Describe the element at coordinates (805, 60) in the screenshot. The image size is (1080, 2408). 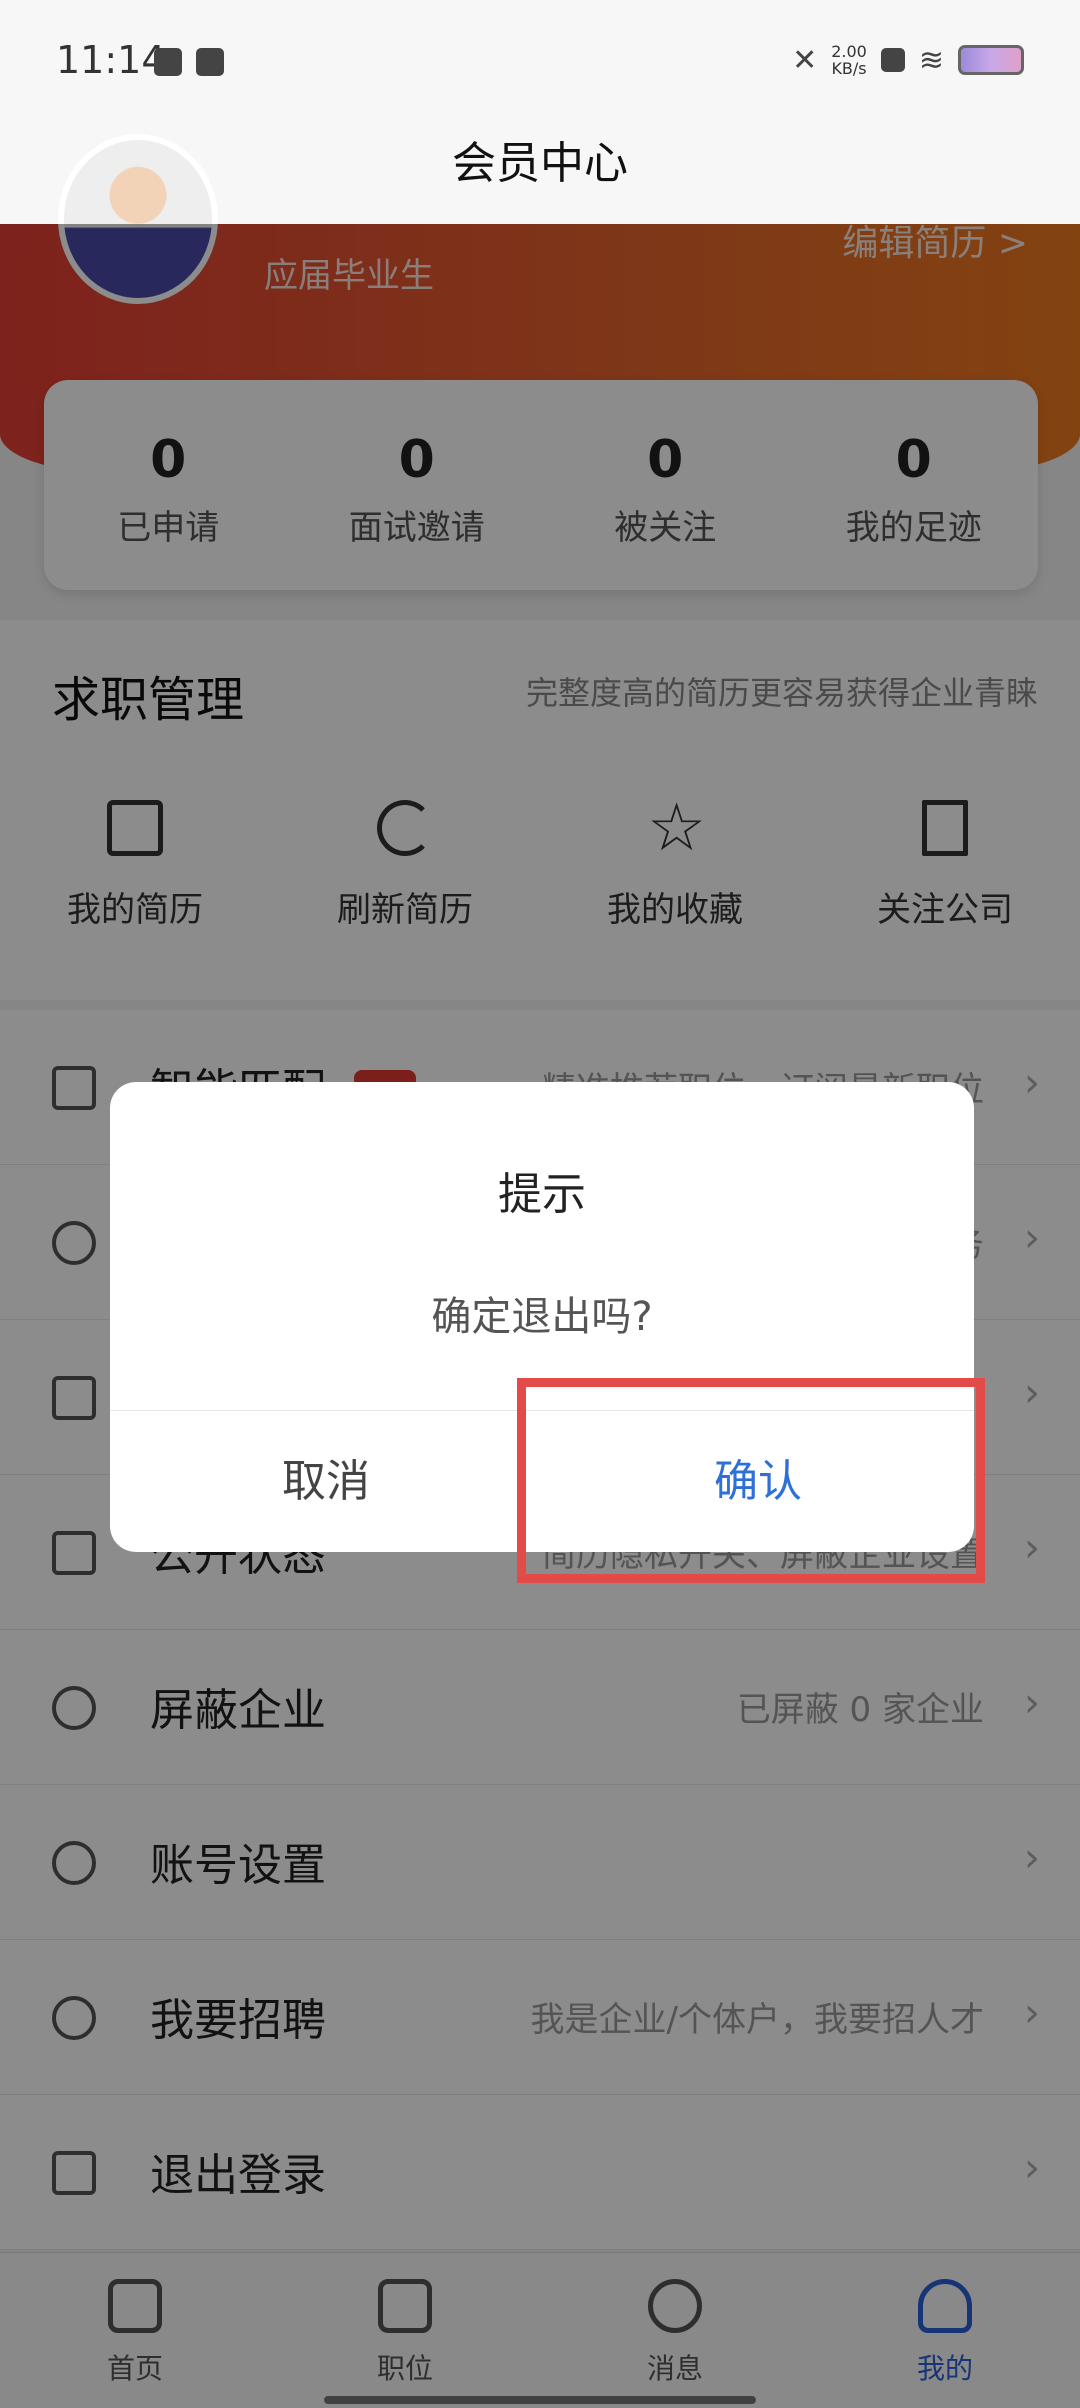
I see `mute-icon: ✕` at that location.